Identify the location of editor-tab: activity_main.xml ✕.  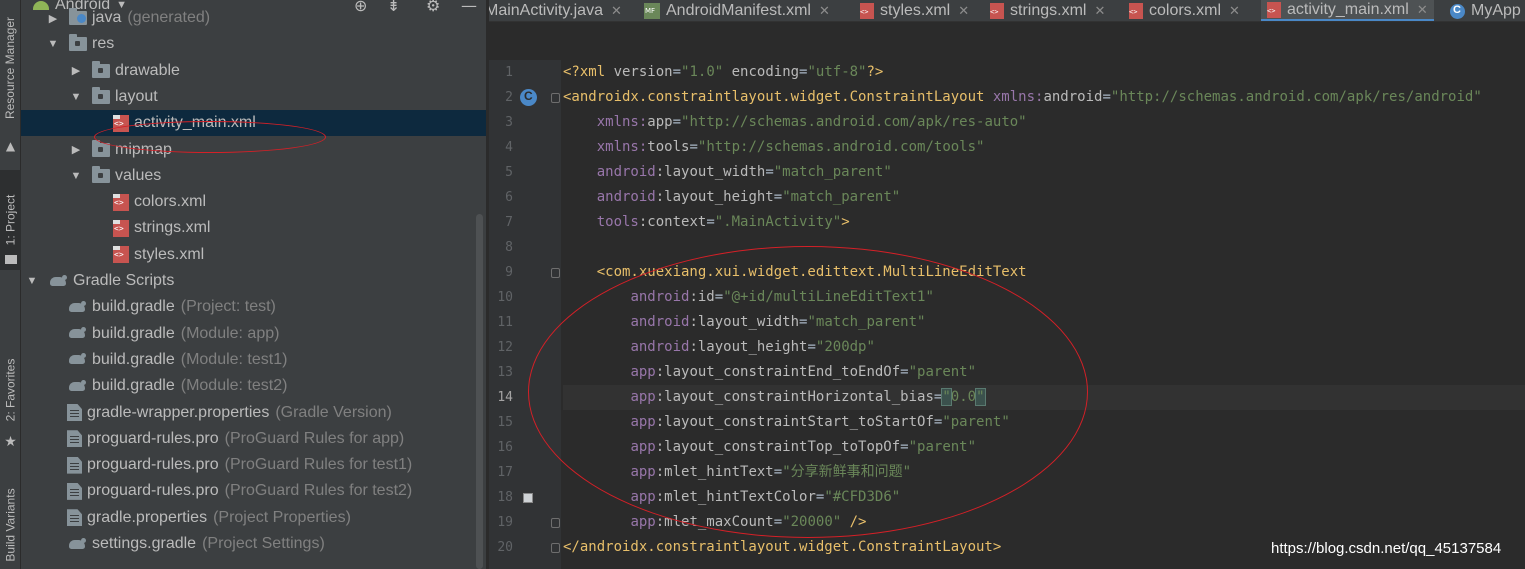
(1347, 10).